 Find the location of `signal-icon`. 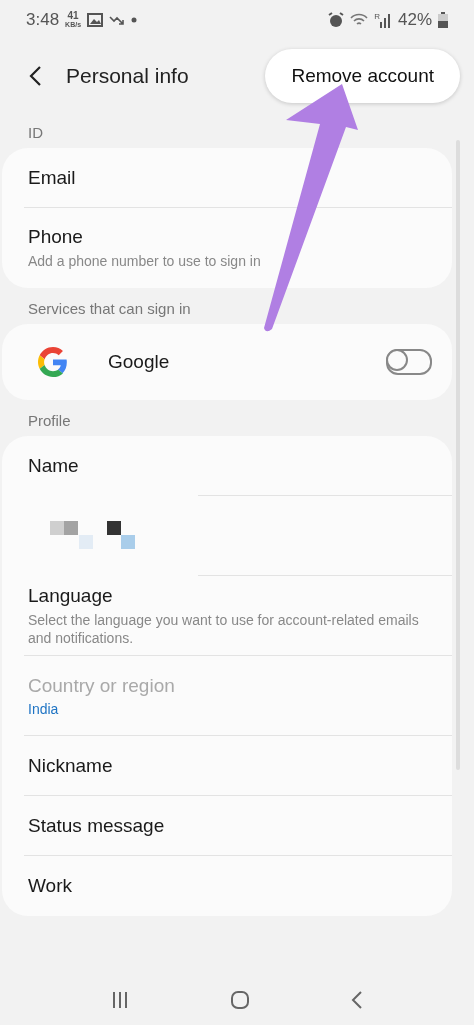

signal-icon is located at coordinates (385, 20).